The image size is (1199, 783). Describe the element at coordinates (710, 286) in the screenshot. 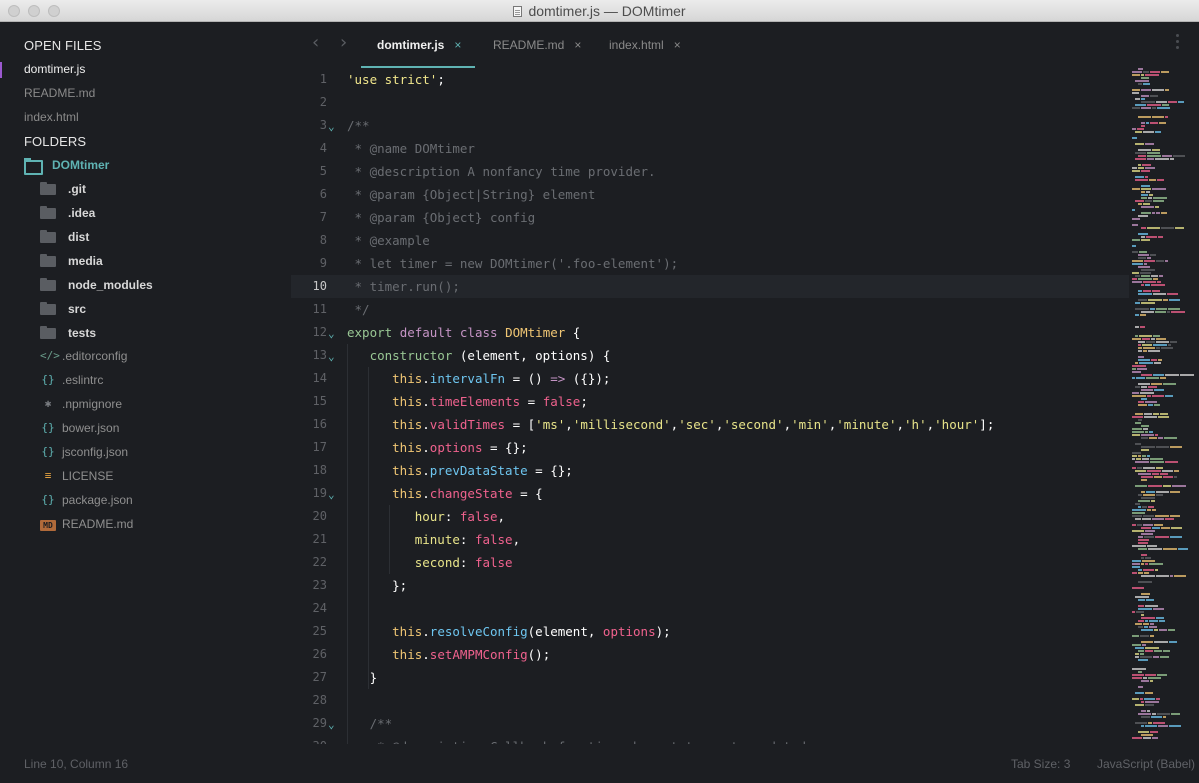

I see `code-line: 10 * timer.run();` at that location.